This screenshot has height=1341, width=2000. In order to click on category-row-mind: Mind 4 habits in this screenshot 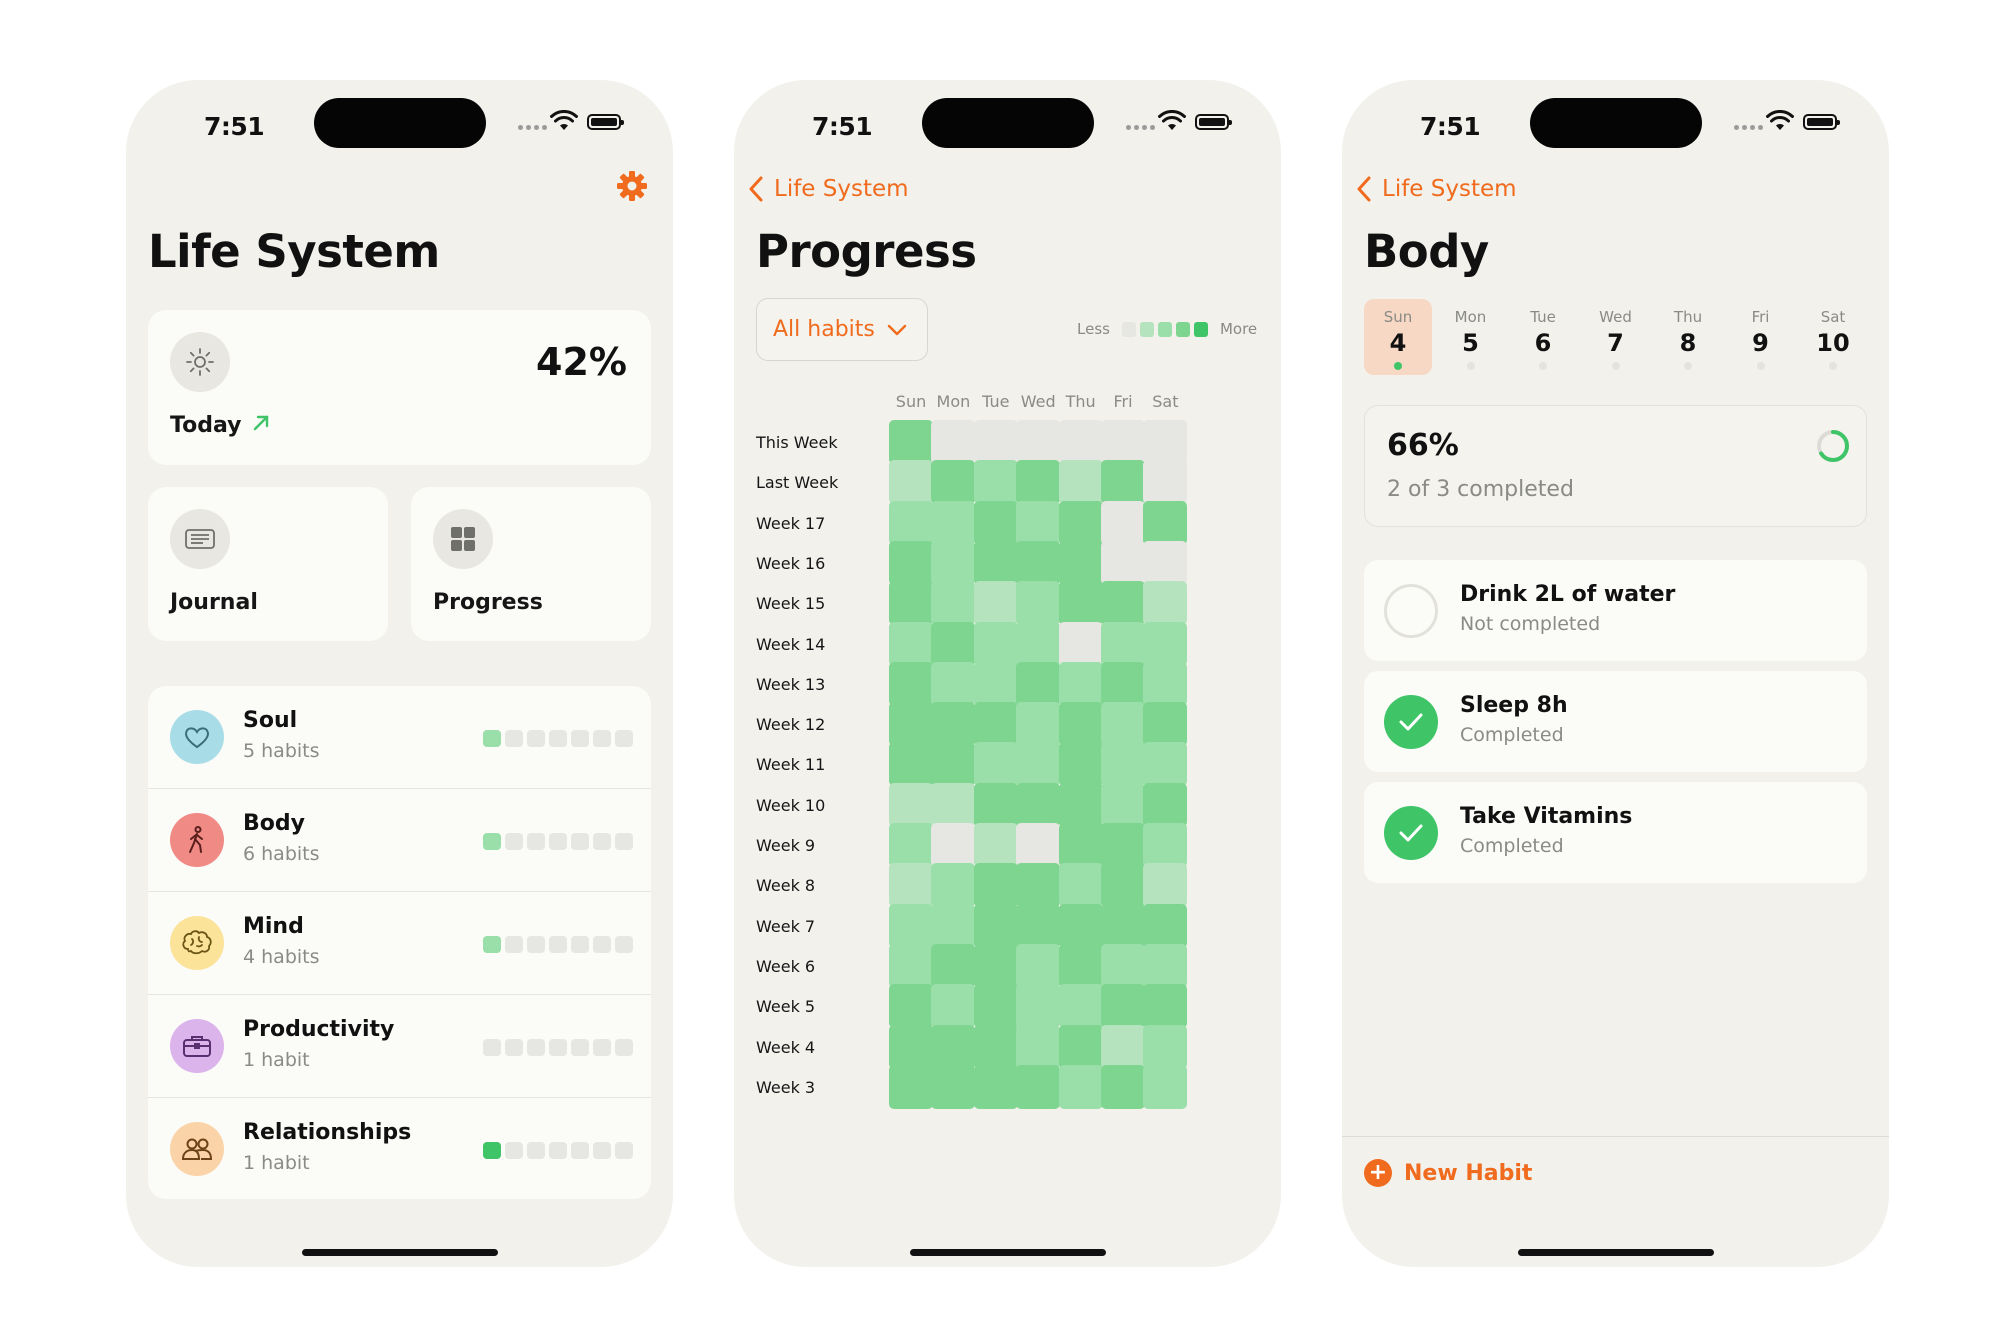, I will do `click(399, 943)`.